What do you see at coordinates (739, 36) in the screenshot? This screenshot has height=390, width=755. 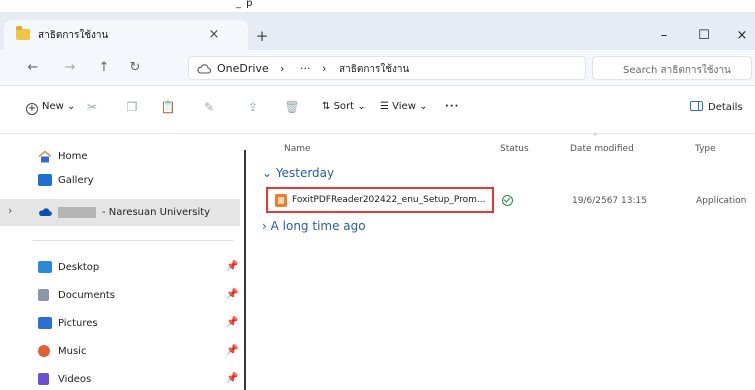 I see `close-window-button: ×` at bounding box center [739, 36].